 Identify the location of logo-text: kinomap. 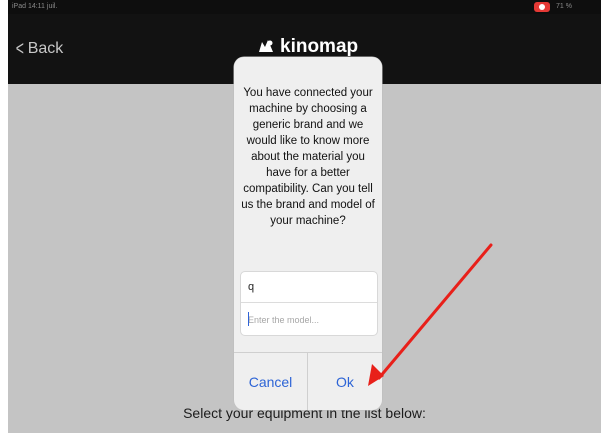
(319, 46).